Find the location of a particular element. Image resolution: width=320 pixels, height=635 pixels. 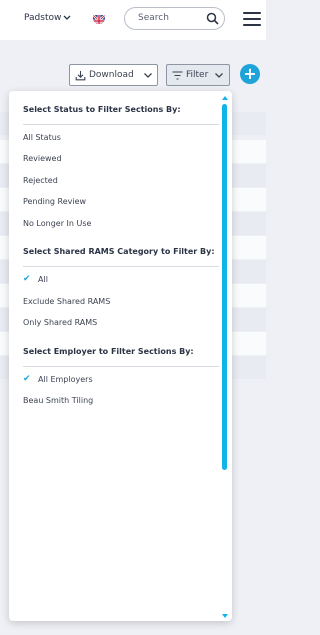

site-selector: Padstow is located at coordinates (47, 18).